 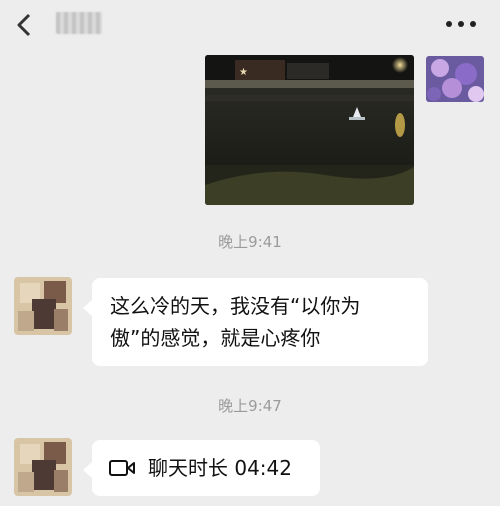 What do you see at coordinates (455, 79) in the screenshot?
I see `self-avatar` at bounding box center [455, 79].